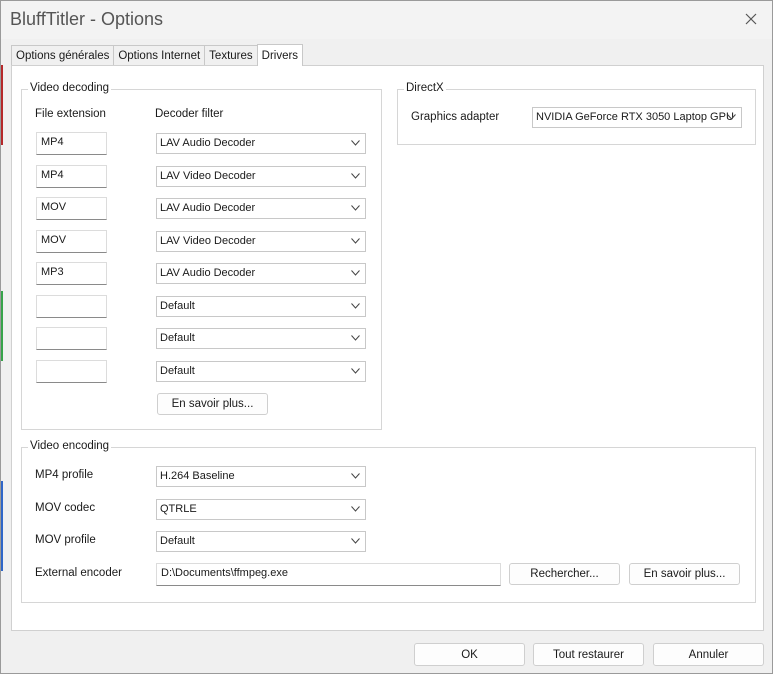 The width and height of the screenshot is (773, 674). What do you see at coordinates (70, 88) in the screenshot?
I see `video-decoding-title: Video decoding` at bounding box center [70, 88].